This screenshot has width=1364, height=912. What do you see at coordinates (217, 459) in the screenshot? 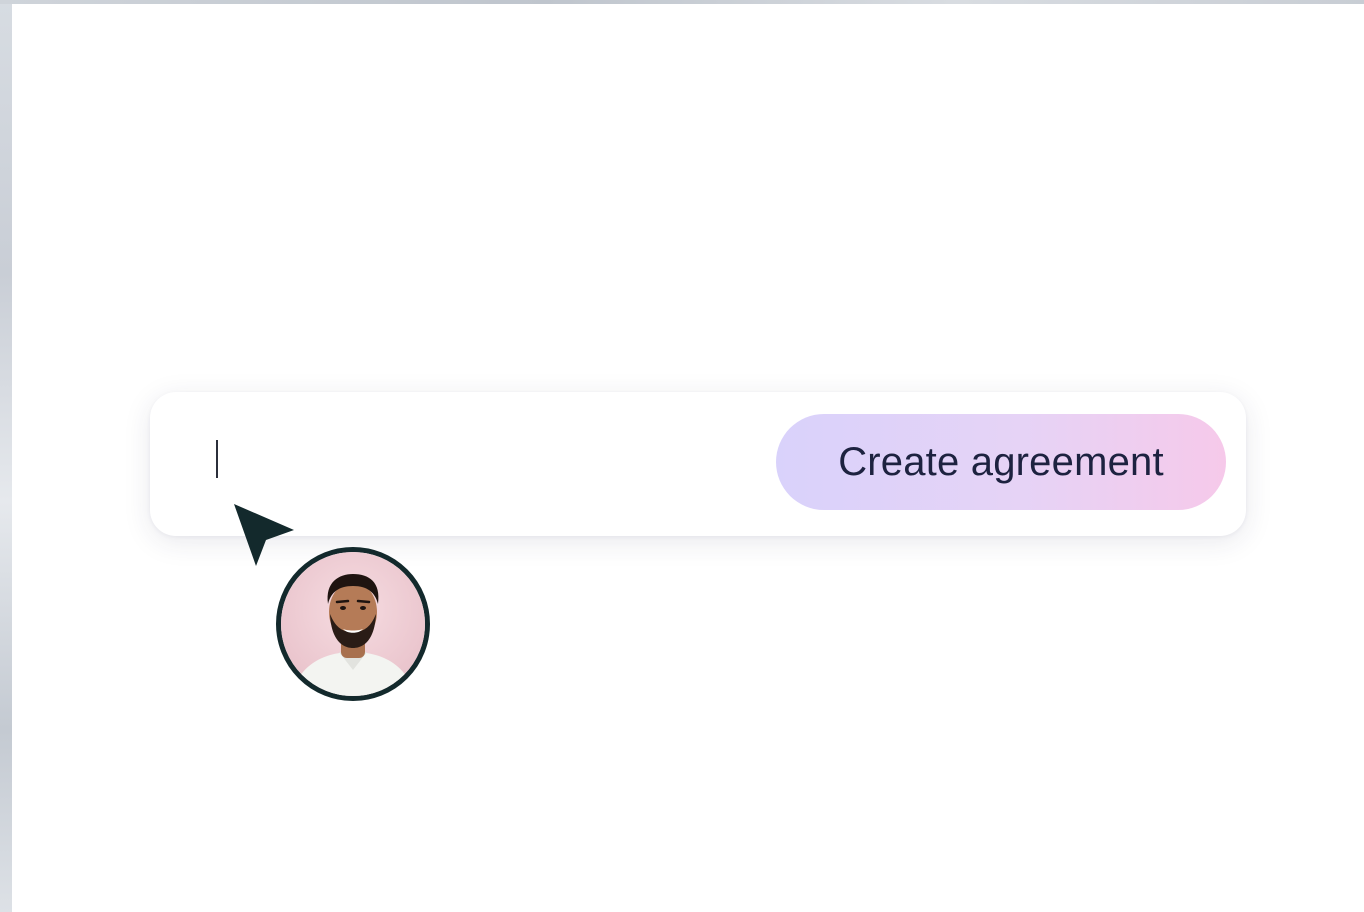
I see `text-caret` at bounding box center [217, 459].